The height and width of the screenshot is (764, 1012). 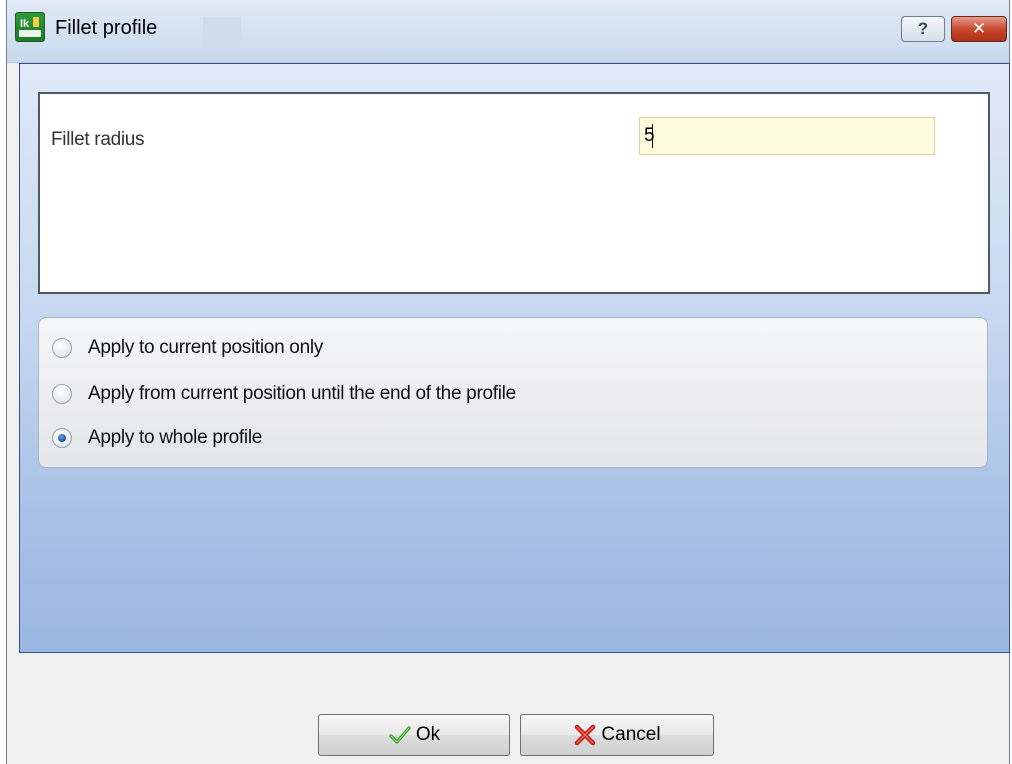 I want to click on text-caret, so click(x=652, y=136).